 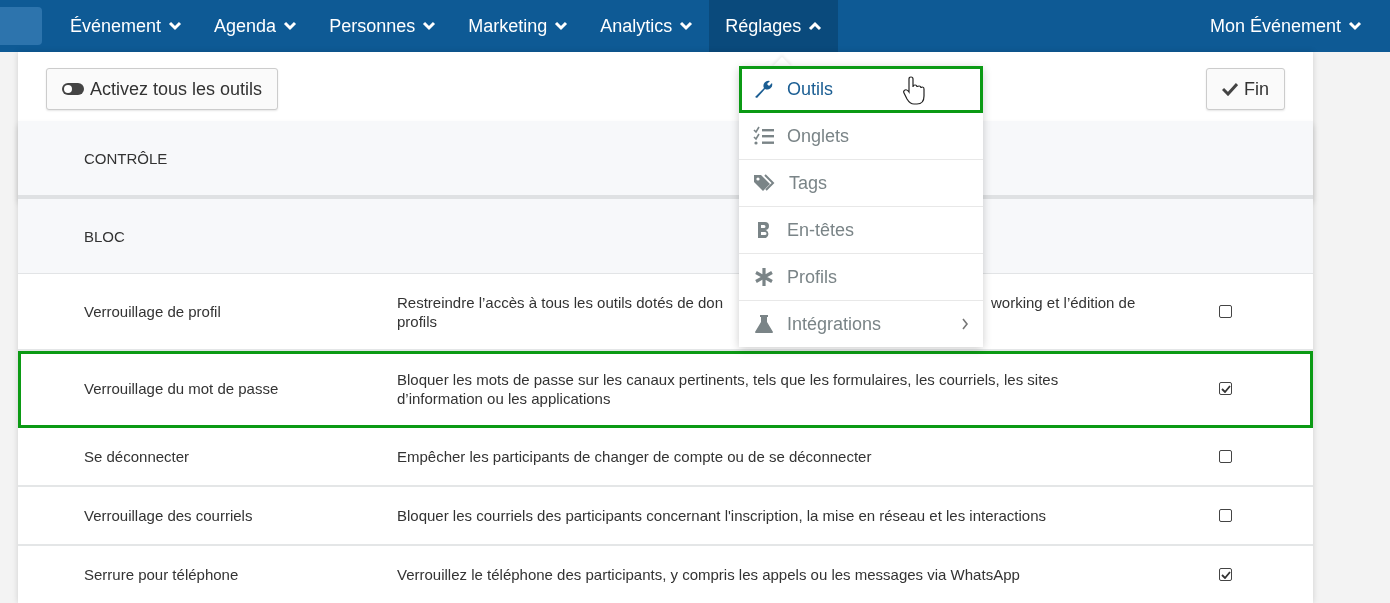 I want to click on menu-item-label: Profils, so click(x=812, y=277).